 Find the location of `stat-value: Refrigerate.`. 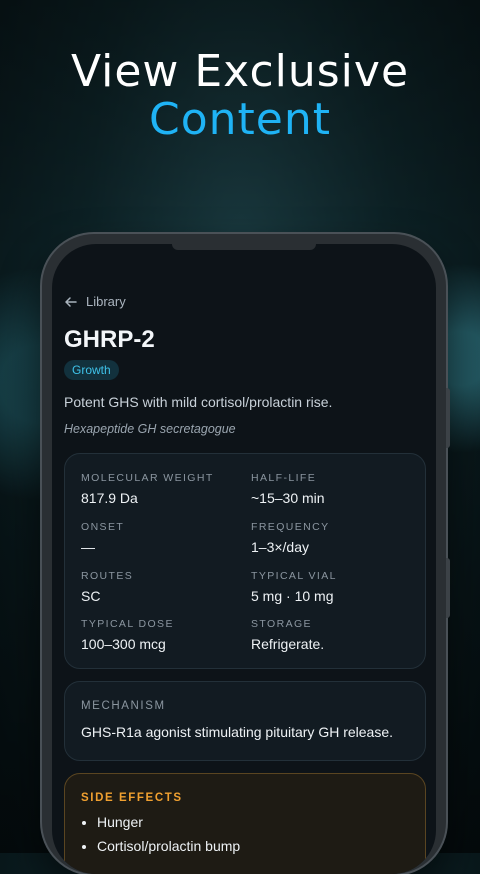

stat-value: Refrigerate. is located at coordinates (288, 644).